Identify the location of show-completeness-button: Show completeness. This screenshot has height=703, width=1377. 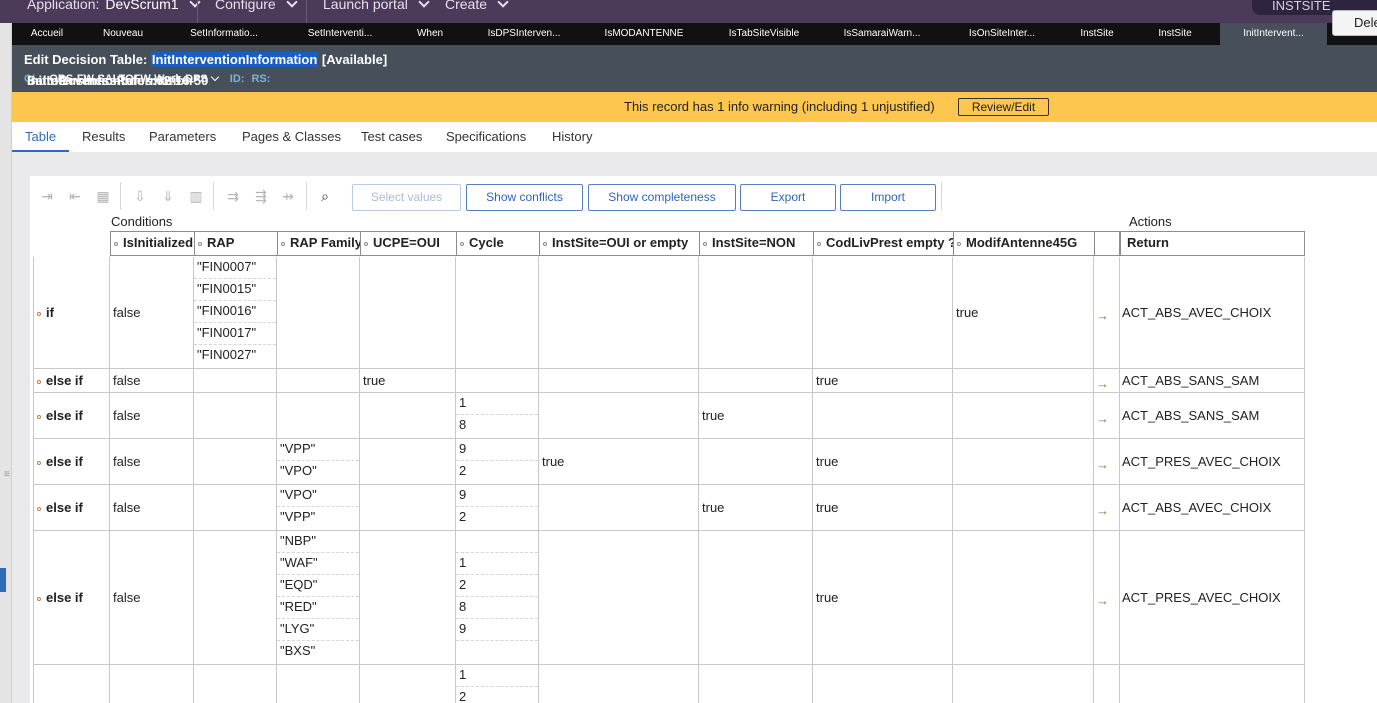
(662, 197).